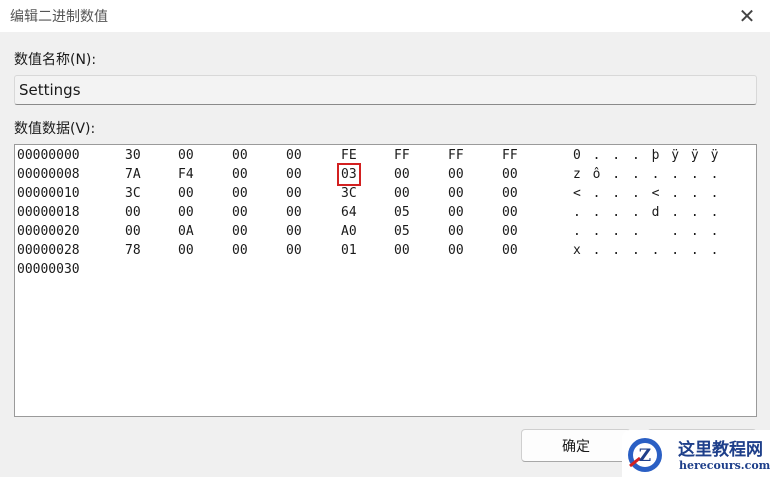  What do you see at coordinates (48, 269) in the screenshot?
I see `hex-address: 00000030` at bounding box center [48, 269].